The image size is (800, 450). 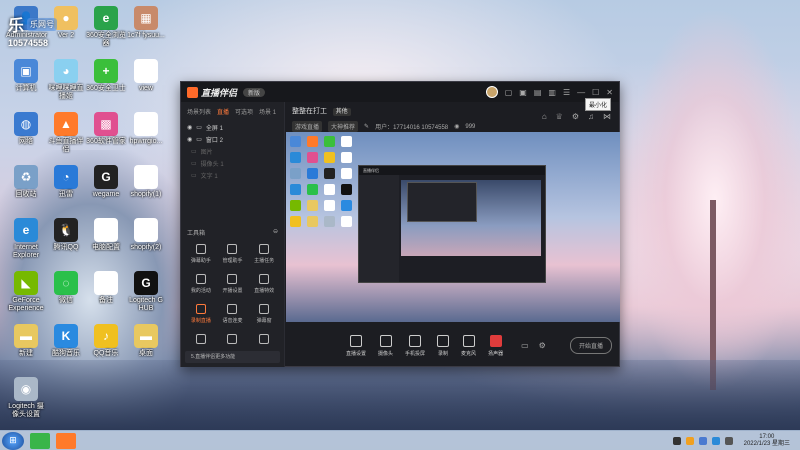 What do you see at coordinates (307, 126) in the screenshot?
I see `room-tag-1: 游戏直播` at bounding box center [307, 126].